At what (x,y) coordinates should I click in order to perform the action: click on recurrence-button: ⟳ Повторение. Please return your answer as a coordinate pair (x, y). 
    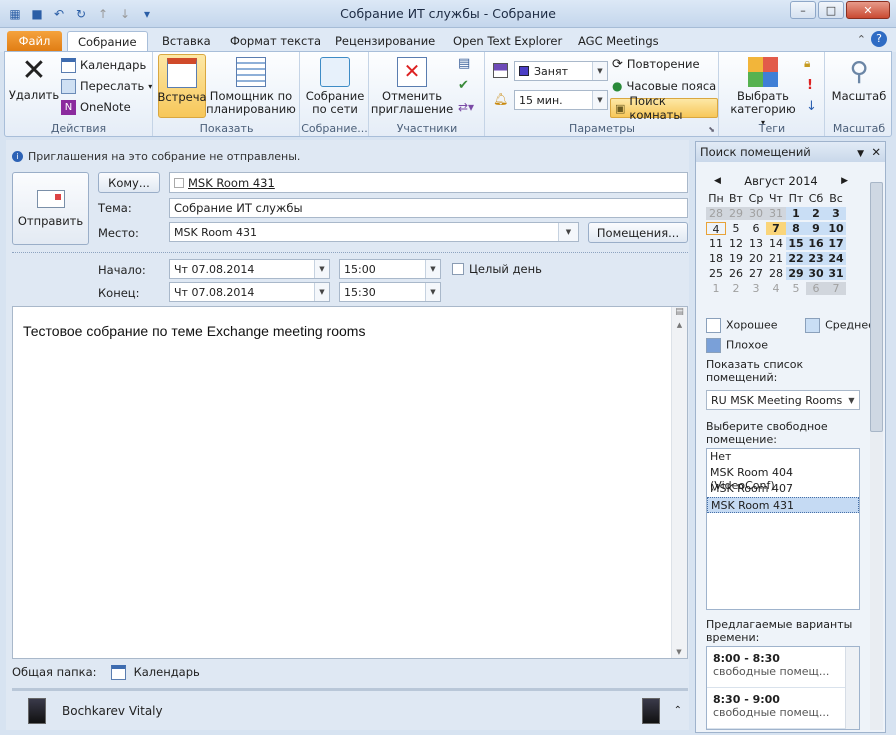
    Looking at the image, I should click on (656, 64).